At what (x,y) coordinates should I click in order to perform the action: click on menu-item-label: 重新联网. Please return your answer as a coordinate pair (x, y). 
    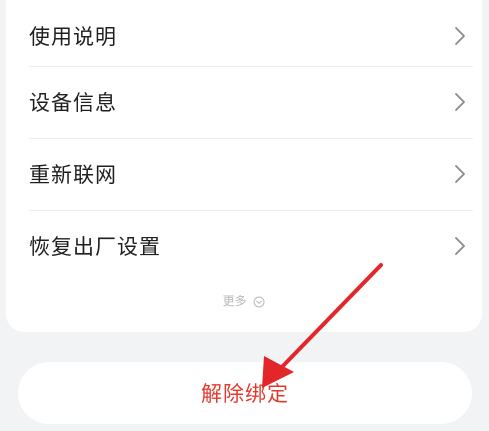
    Looking at the image, I should click on (73, 175).